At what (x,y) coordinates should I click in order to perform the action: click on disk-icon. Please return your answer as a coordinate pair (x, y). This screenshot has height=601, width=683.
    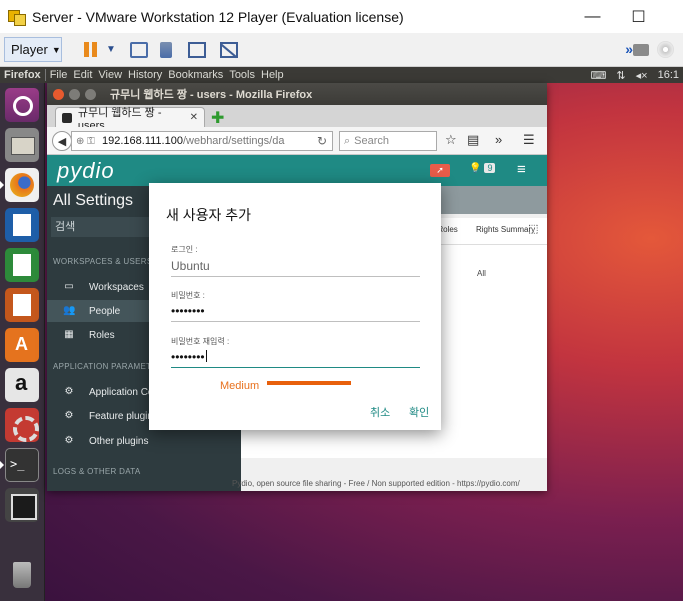
    Looking at the image, I should click on (22, 505).